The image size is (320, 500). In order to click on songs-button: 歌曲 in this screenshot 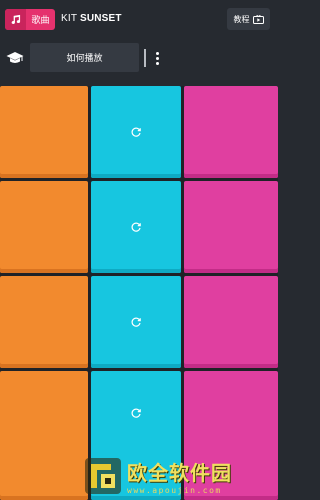, I will do `click(30, 19)`.